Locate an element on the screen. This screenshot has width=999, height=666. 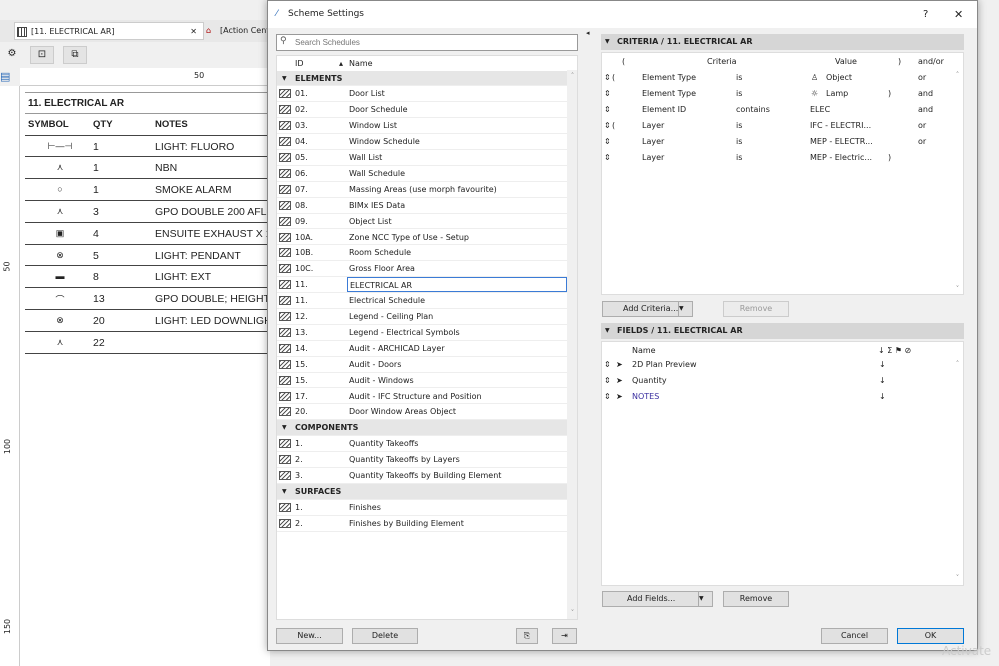
tab-electrical-ar: [11. ELECTRICAL AR] ✕ is located at coordinates (109, 31).